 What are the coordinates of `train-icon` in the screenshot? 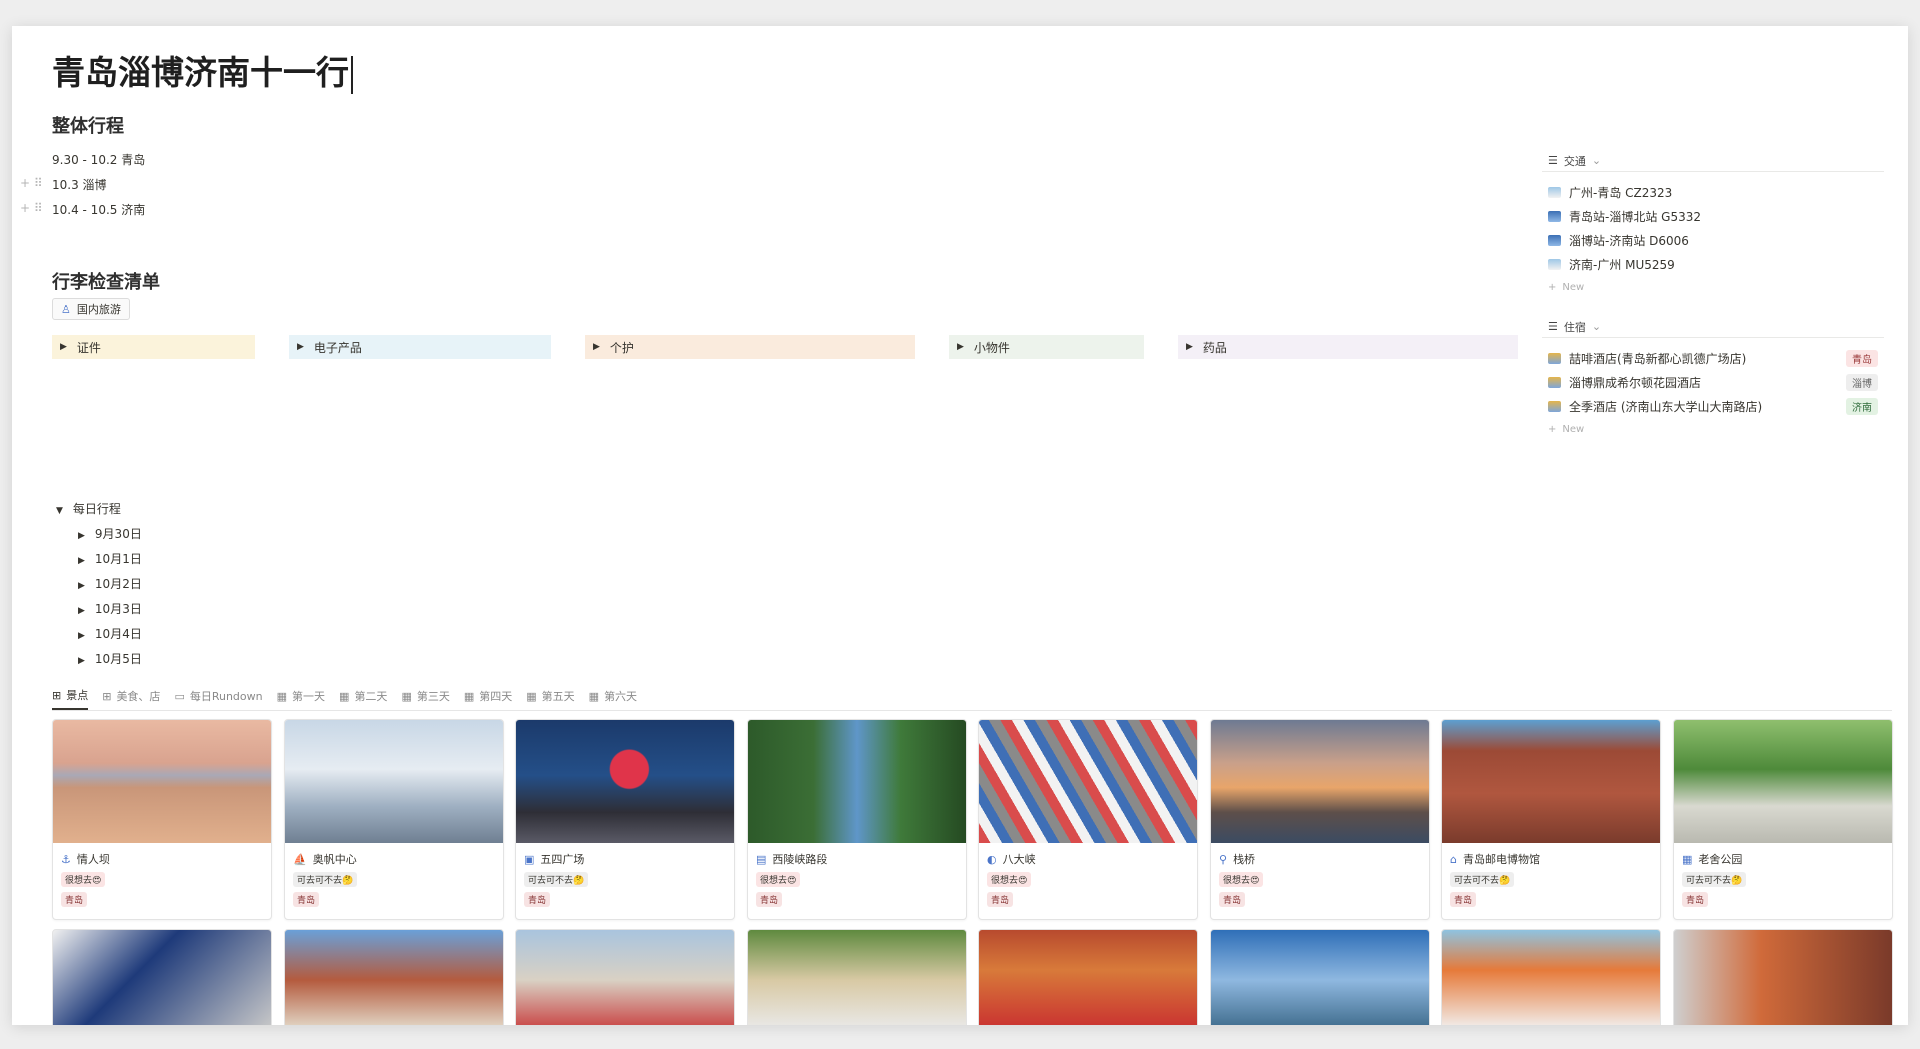 It's located at (1554, 240).